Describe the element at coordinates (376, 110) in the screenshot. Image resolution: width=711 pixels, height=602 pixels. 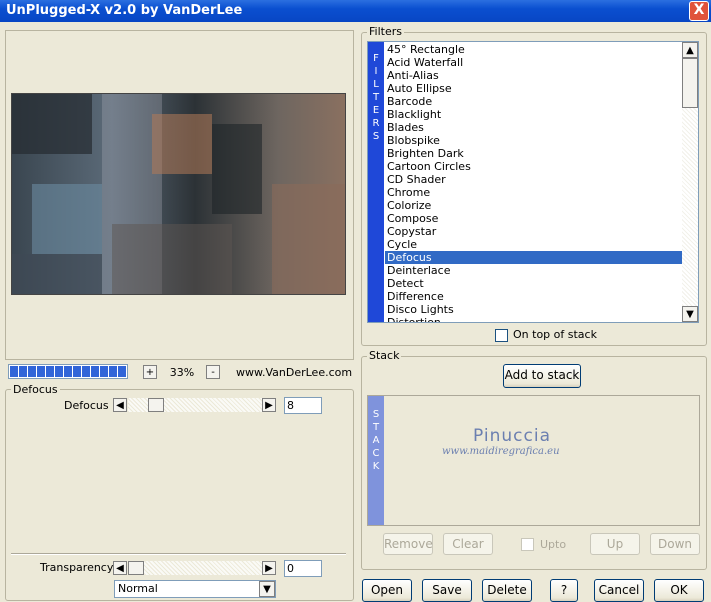
I see `side-label-letter: E` at that location.